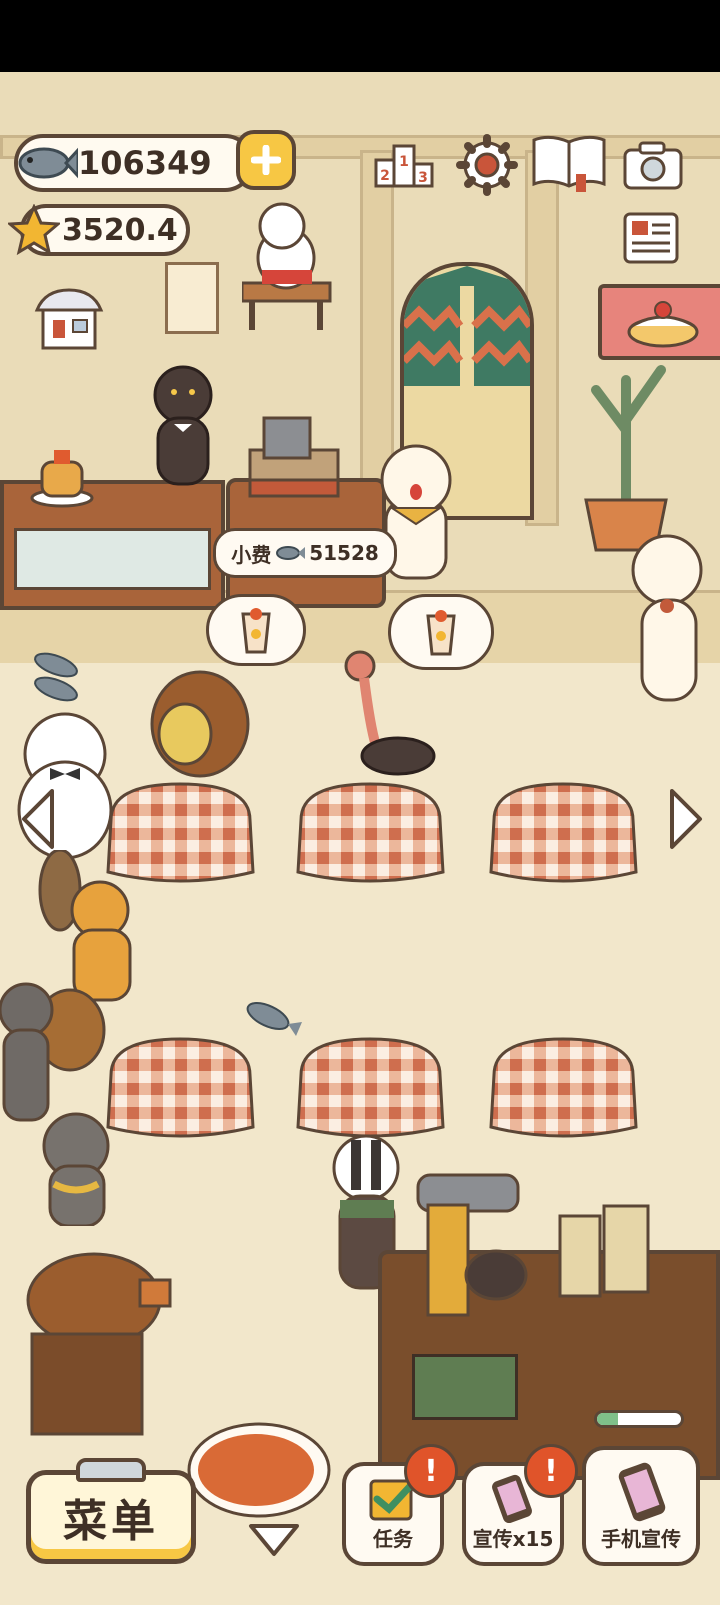 The height and width of the screenshot is (1605, 720). I want to click on drink-cup-icon, so click(256, 631).